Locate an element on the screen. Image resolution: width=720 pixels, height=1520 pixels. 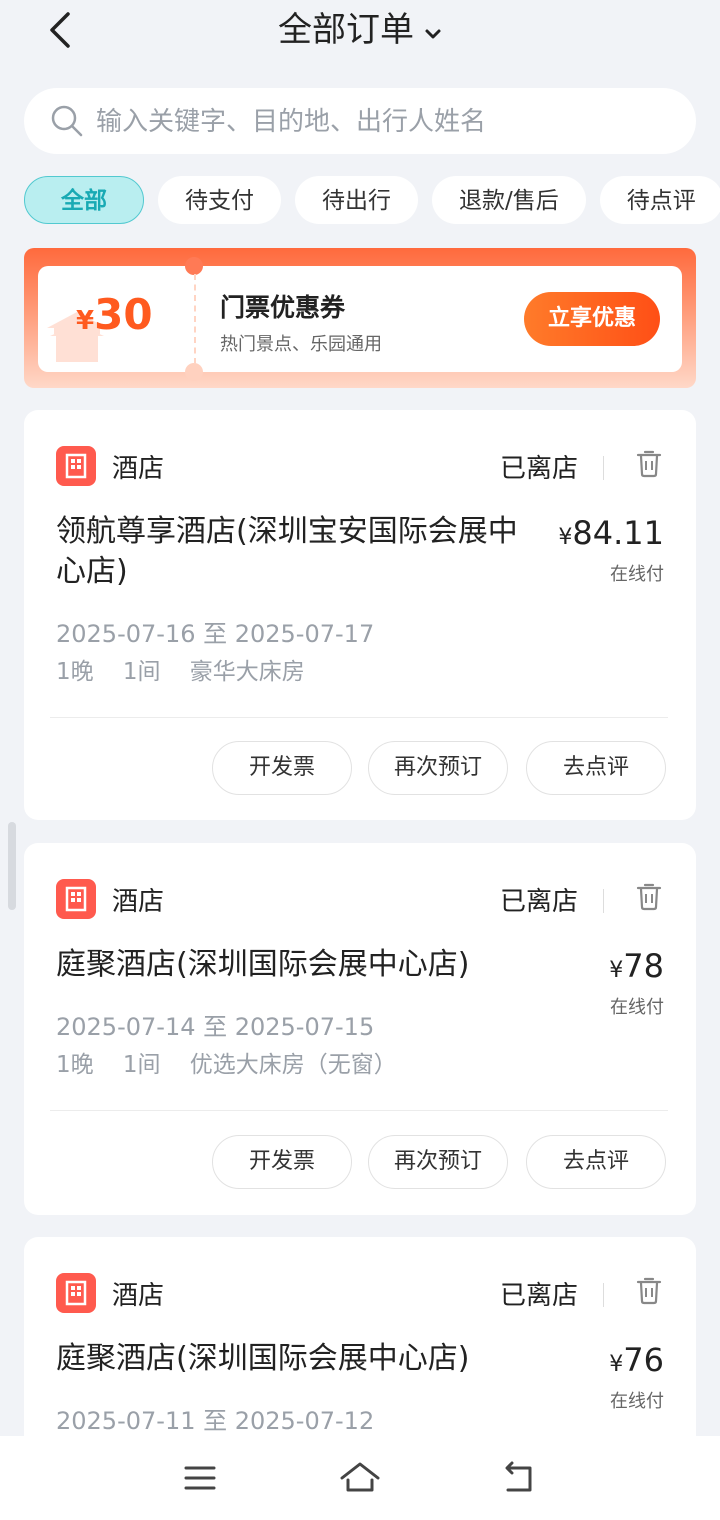
room-info: 1晚 1间 优选大床房（无窗） is located at coordinates (226, 1065).